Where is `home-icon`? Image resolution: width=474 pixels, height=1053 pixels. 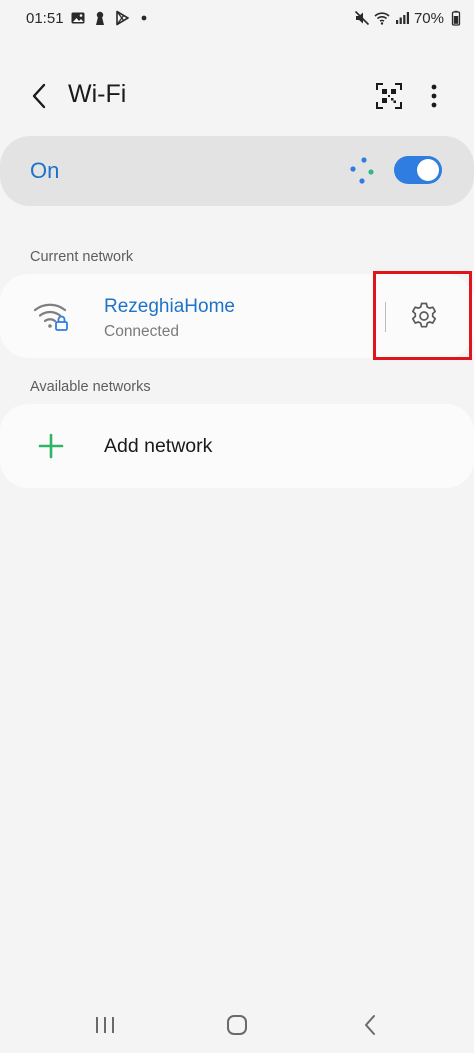
home-icon is located at coordinates (237, 1025).